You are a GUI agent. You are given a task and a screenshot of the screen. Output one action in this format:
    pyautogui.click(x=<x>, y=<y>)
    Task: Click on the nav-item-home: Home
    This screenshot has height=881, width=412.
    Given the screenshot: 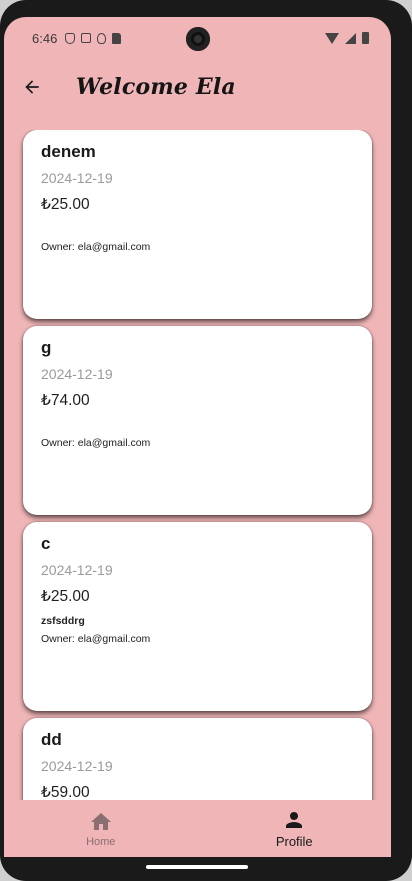 What is the action you would take?
    pyautogui.click(x=101, y=828)
    